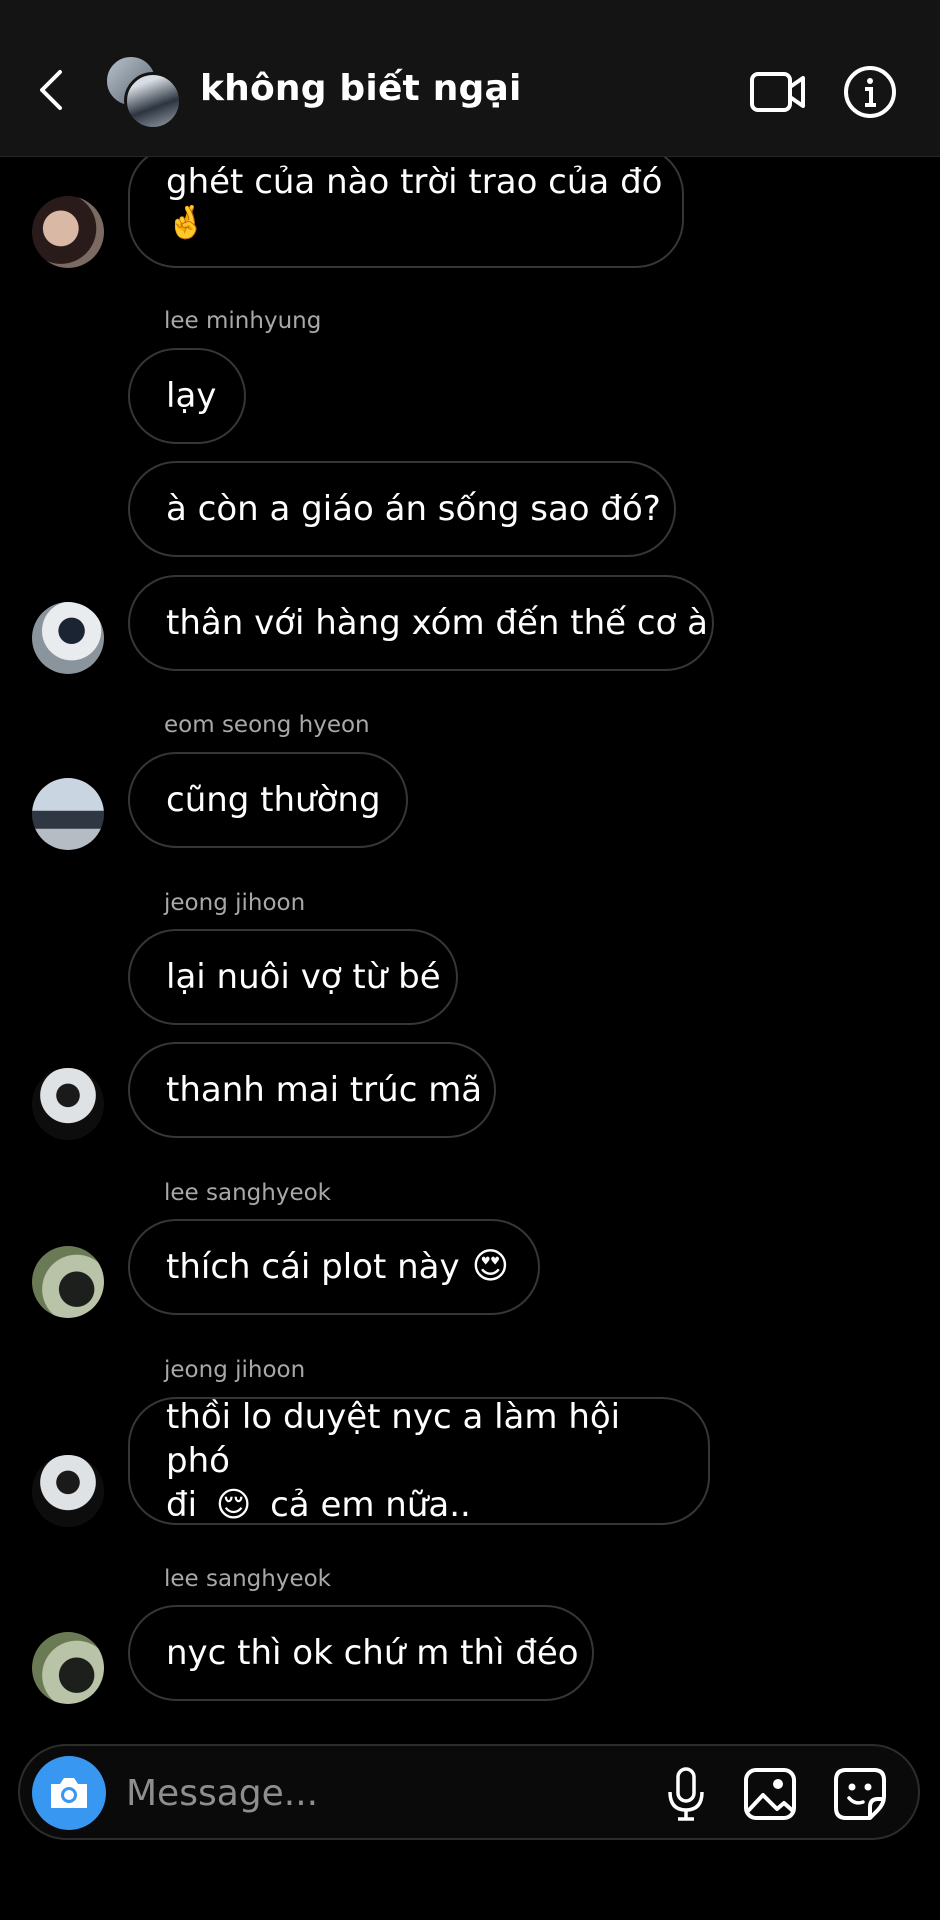 This screenshot has width=940, height=1920. Describe the element at coordinates (370, 1505) in the screenshot. I see `message-text-segment: cả em nữa..` at that location.